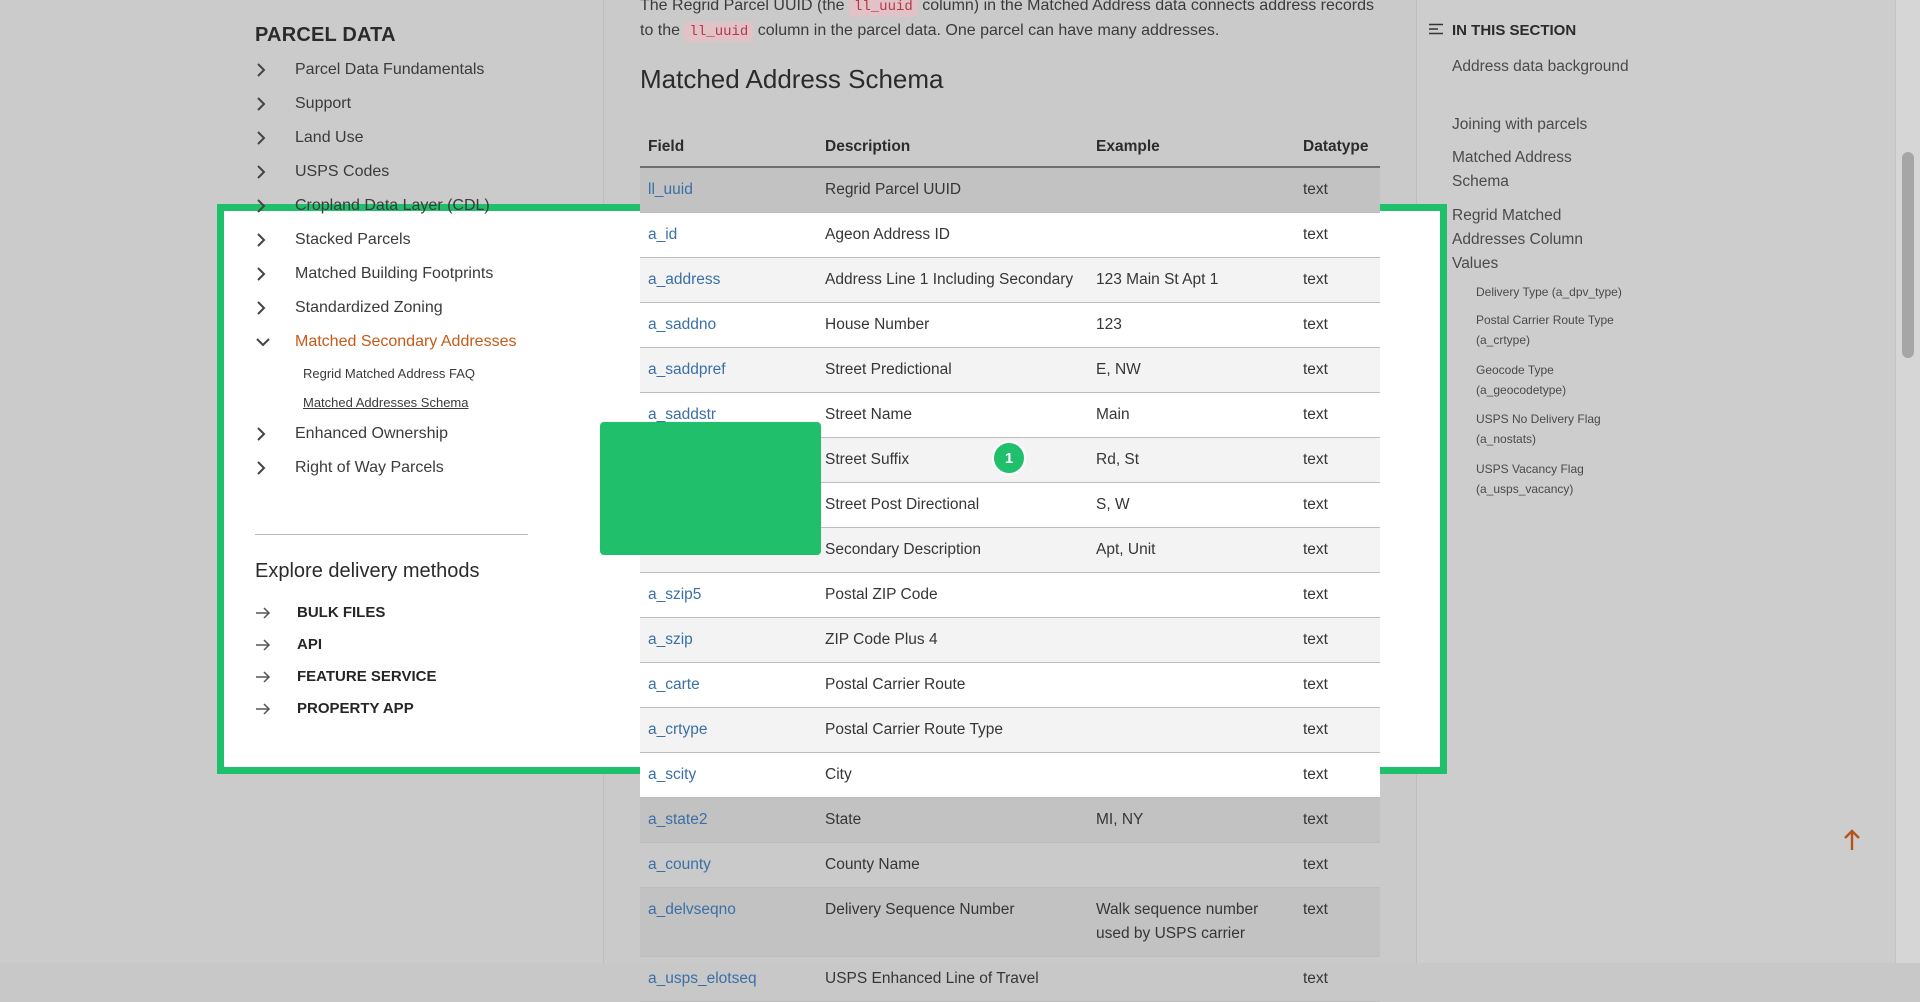 The width and height of the screenshot is (1920, 1002). What do you see at coordinates (1542, 240) in the screenshot?
I see `toc-item-column-values: Regrid Matched Addresses Column Values` at bounding box center [1542, 240].